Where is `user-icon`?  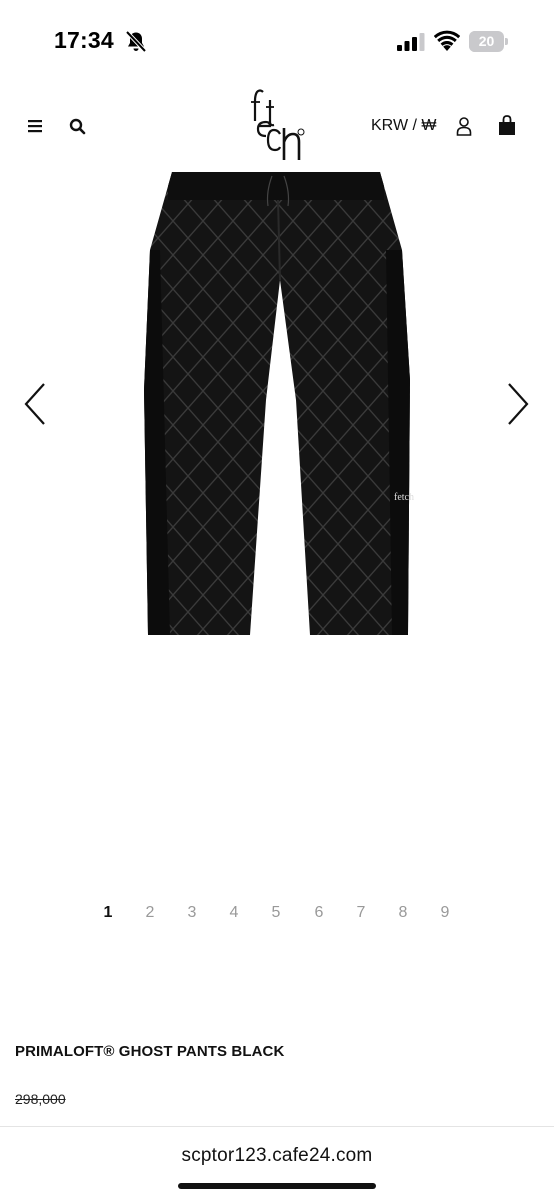 user-icon is located at coordinates (464, 126).